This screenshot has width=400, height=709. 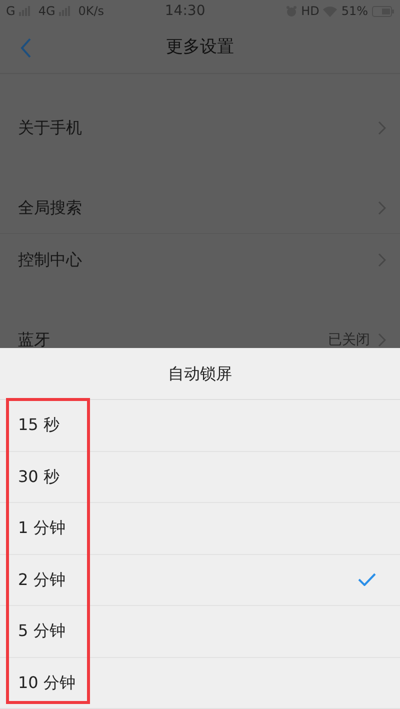 I want to click on row-label: 控制中心, so click(x=50, y=260).